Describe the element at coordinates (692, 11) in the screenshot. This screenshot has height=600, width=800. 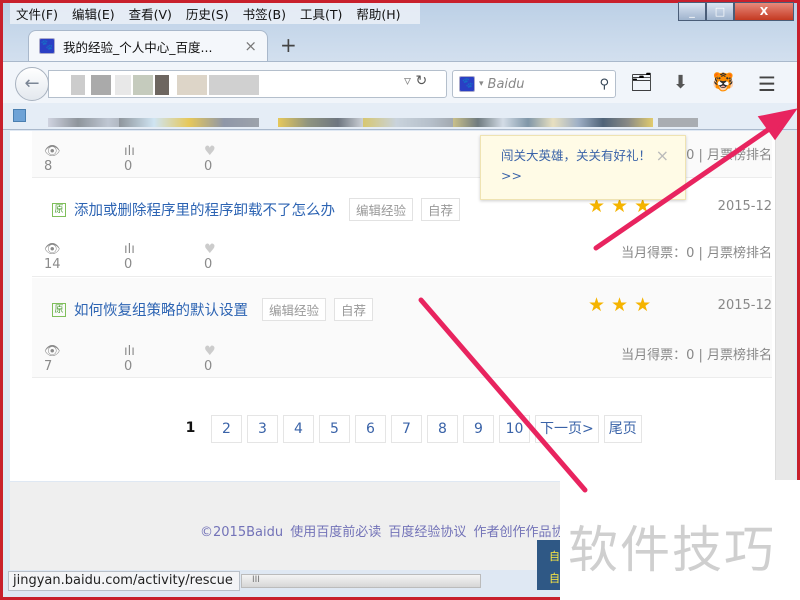
I see `minimize-button: _` at that location.